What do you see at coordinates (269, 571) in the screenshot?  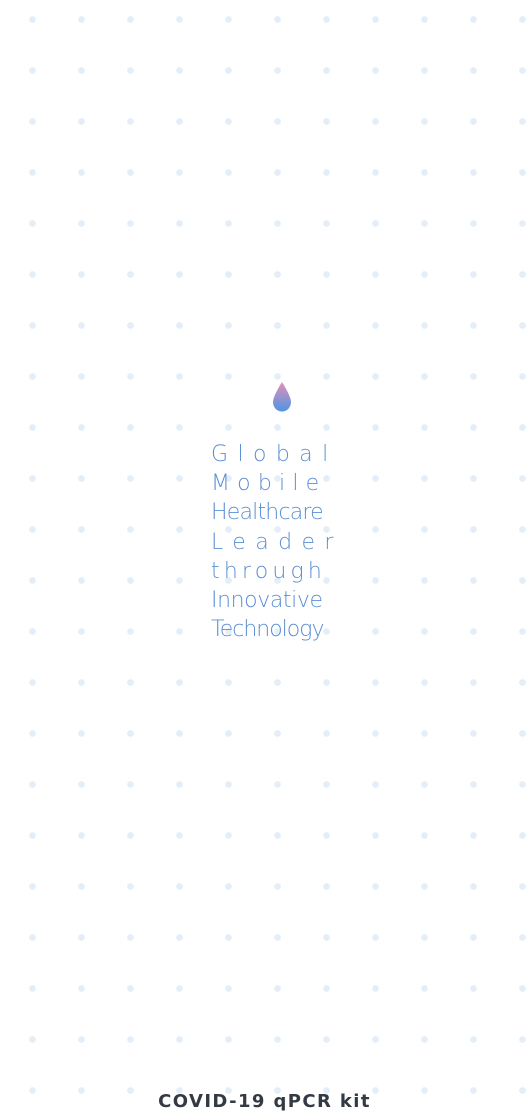 I see `tagline-line: through` at bounding box center [269, 571].